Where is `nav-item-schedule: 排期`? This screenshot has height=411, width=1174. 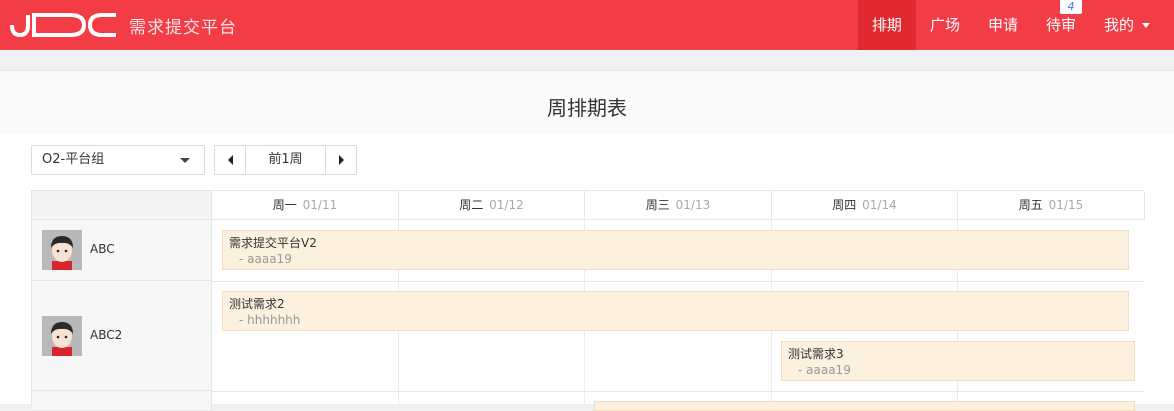
nav-item-schedule: 排期 is located at coordinates (886, 25).